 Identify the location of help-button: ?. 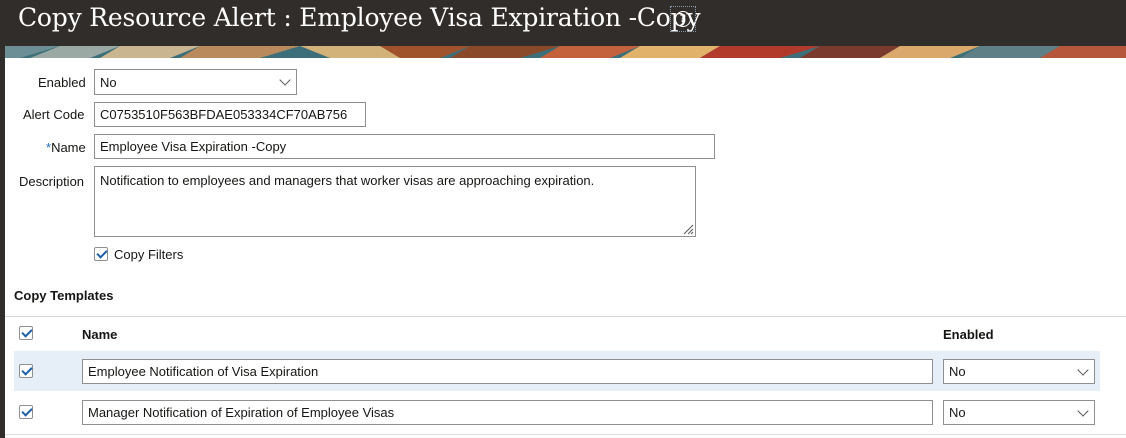
(683, 19).